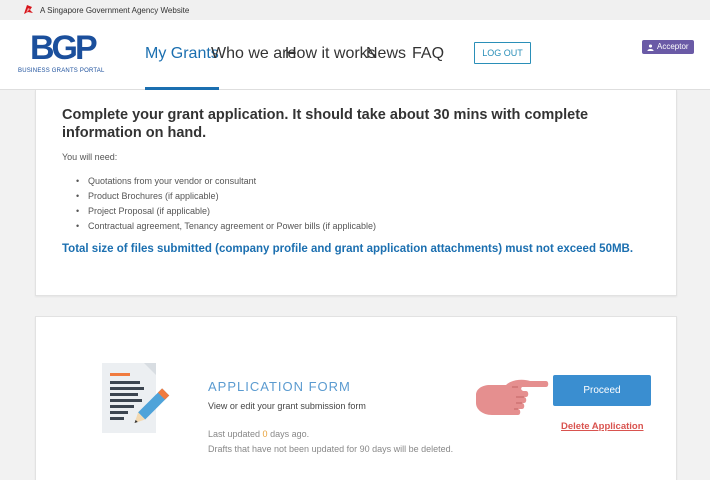 Image resolution: width=710 pixels, height=480 pixels. I want to click on delete-application-link: Delete Application, so click(602, 426).